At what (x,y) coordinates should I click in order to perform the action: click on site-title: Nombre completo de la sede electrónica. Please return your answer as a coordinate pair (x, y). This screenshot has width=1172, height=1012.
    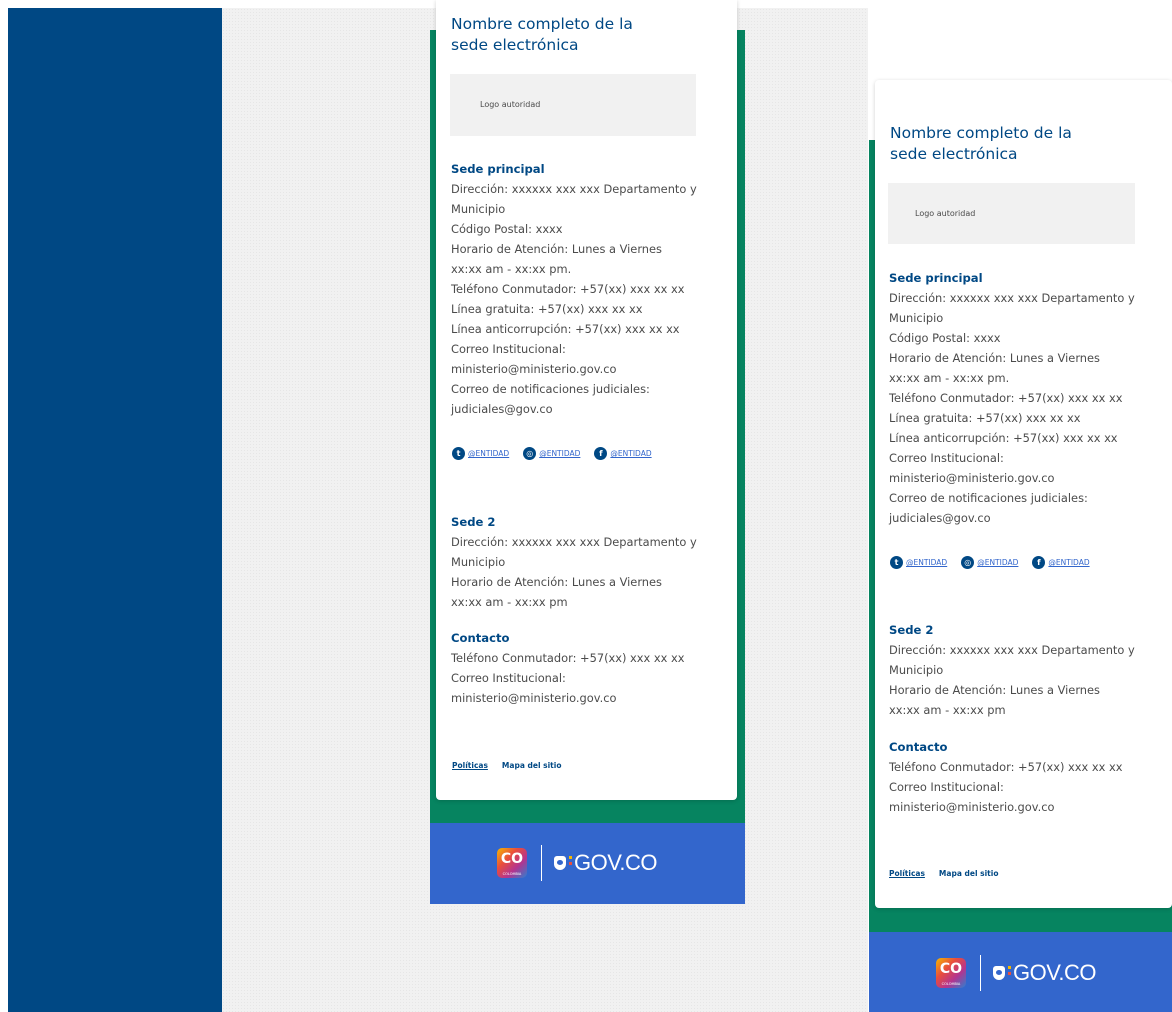
    Looking at the image, I should click on (542, 35).